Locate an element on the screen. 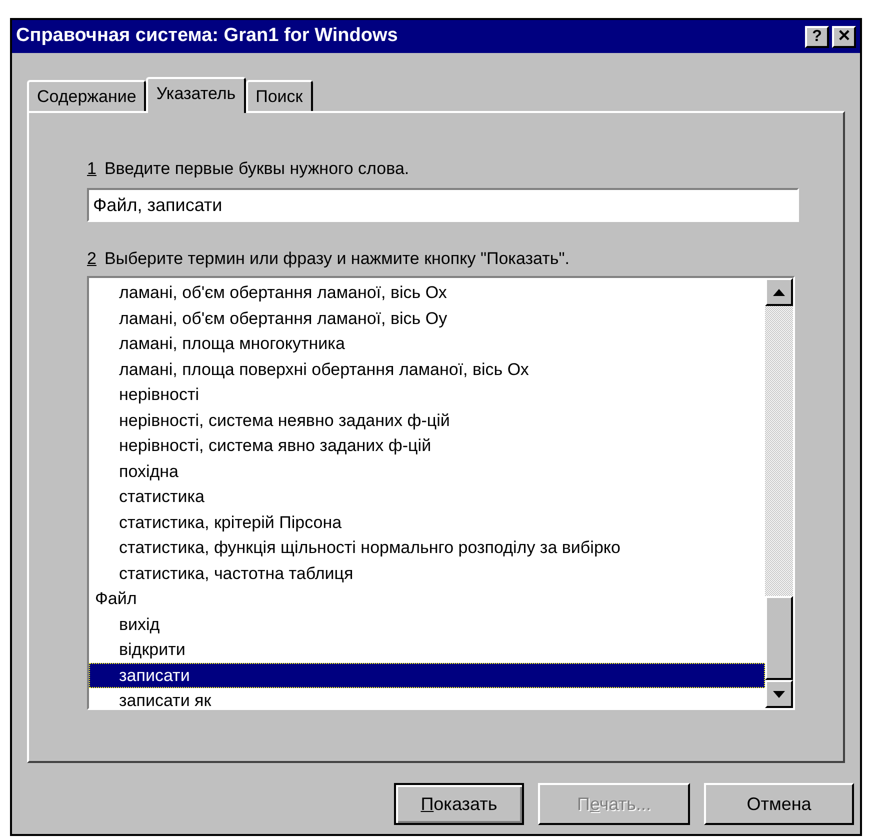  instruction-text: 1 Введите первые буквы нужного слова. is located at coordinates (248, 169).